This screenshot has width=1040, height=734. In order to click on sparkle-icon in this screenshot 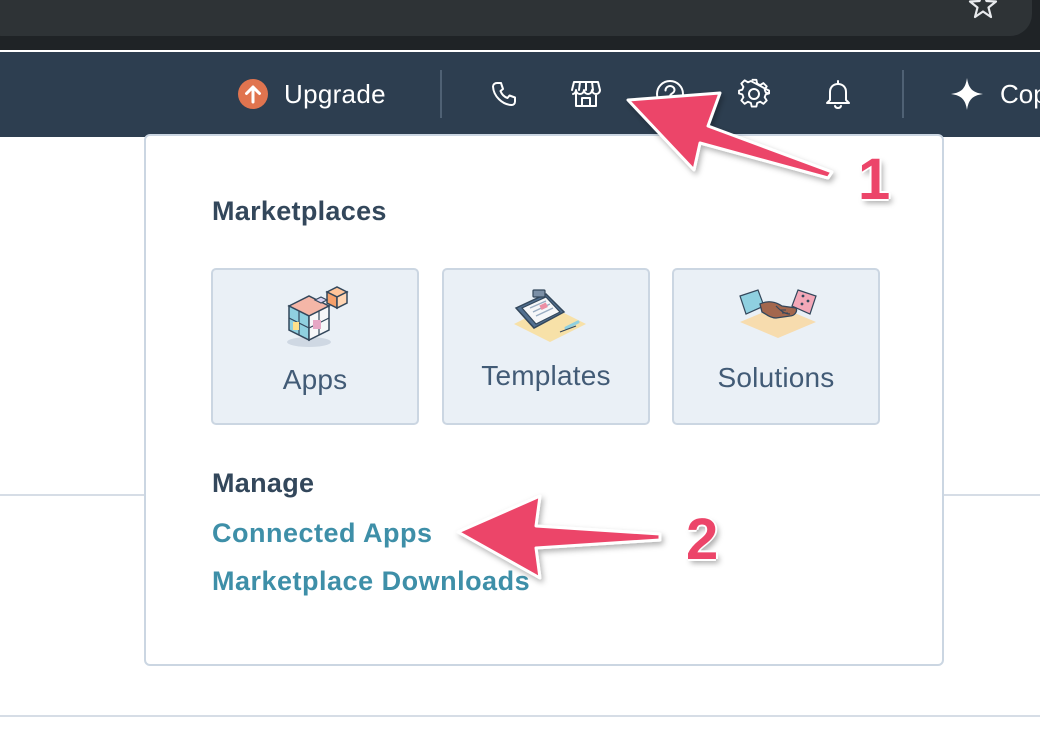, I will do `click(967, 94)`.